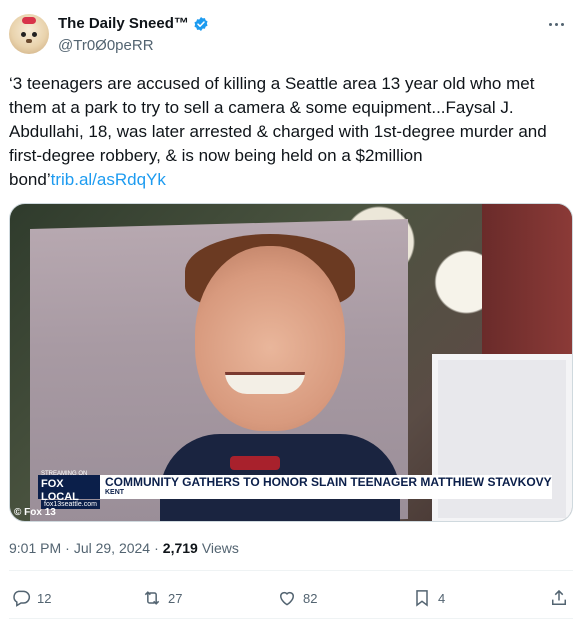 This screenshot has height=620, width=582. What do you see at coordinates (29, 34) in the screenshot?
I see `author-avatar` at bounding box center [29, 34].